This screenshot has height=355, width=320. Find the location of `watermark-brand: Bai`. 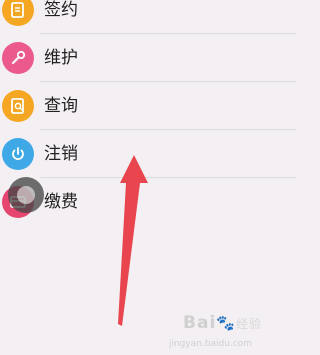

watermark-brand: Bai is located at coordinates (200, 323).